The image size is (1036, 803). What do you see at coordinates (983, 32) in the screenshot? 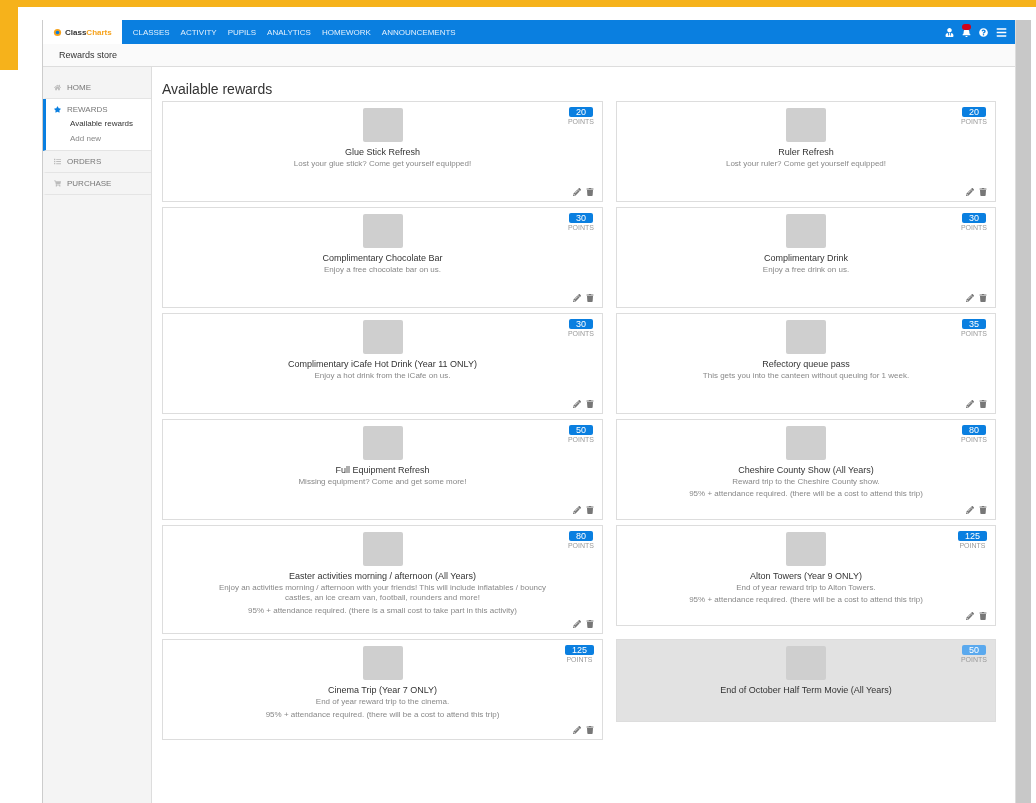
I see `help-icon` at bounding box center [983, 32].